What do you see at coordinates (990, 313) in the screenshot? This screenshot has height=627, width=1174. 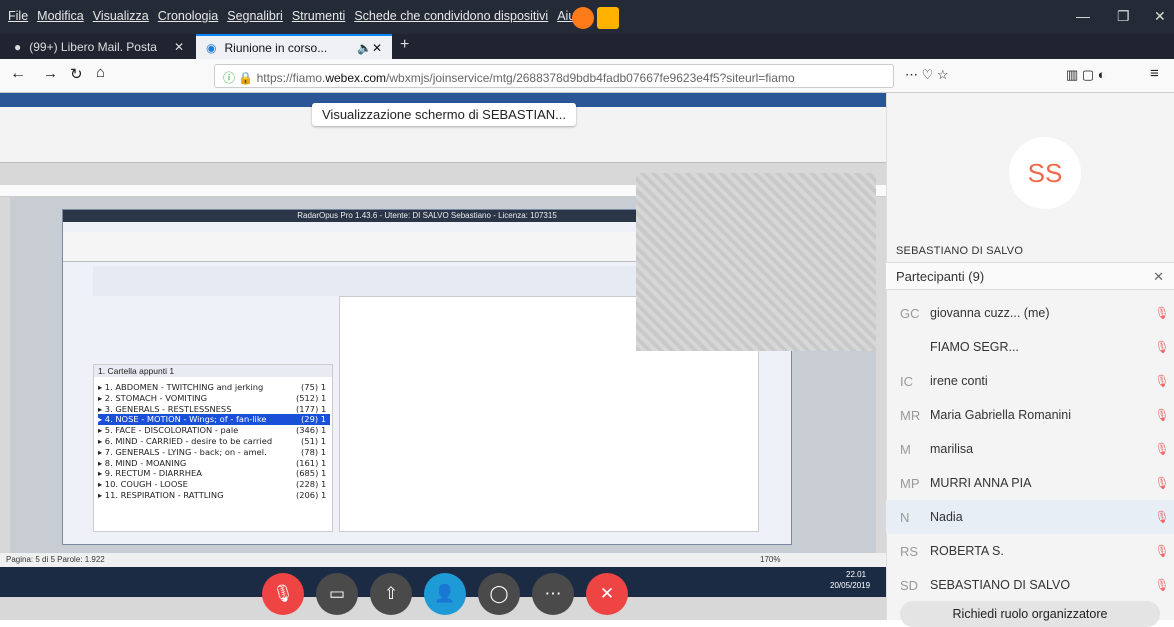 I see `participant-name: giovanna cuzz... (me)` at bounding box center [990, 313].